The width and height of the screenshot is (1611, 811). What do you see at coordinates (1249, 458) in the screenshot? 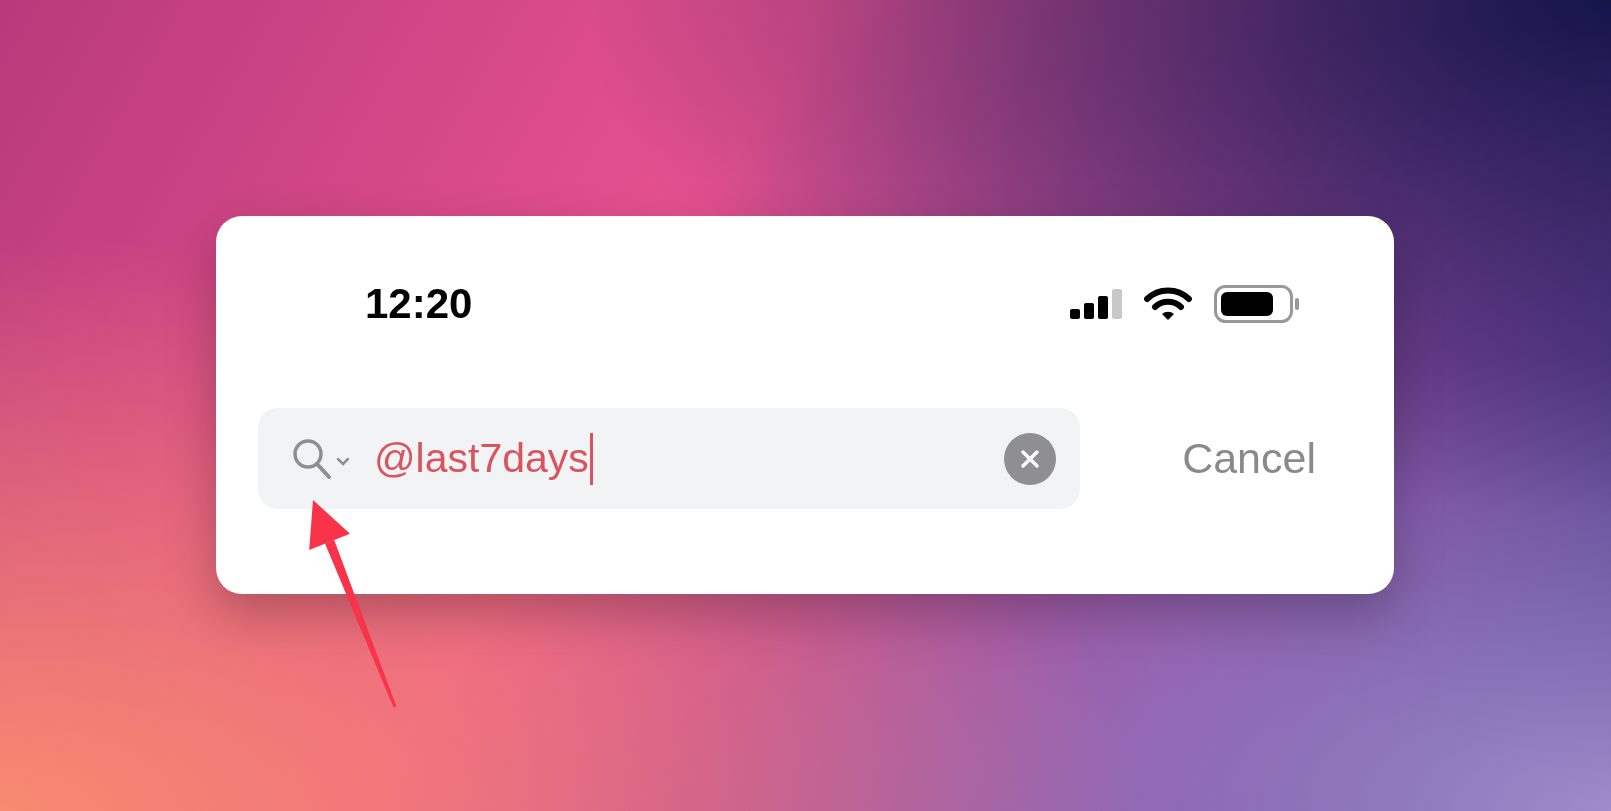
I see `cancel-button: Cancel` at bounding box center [1249, 458].